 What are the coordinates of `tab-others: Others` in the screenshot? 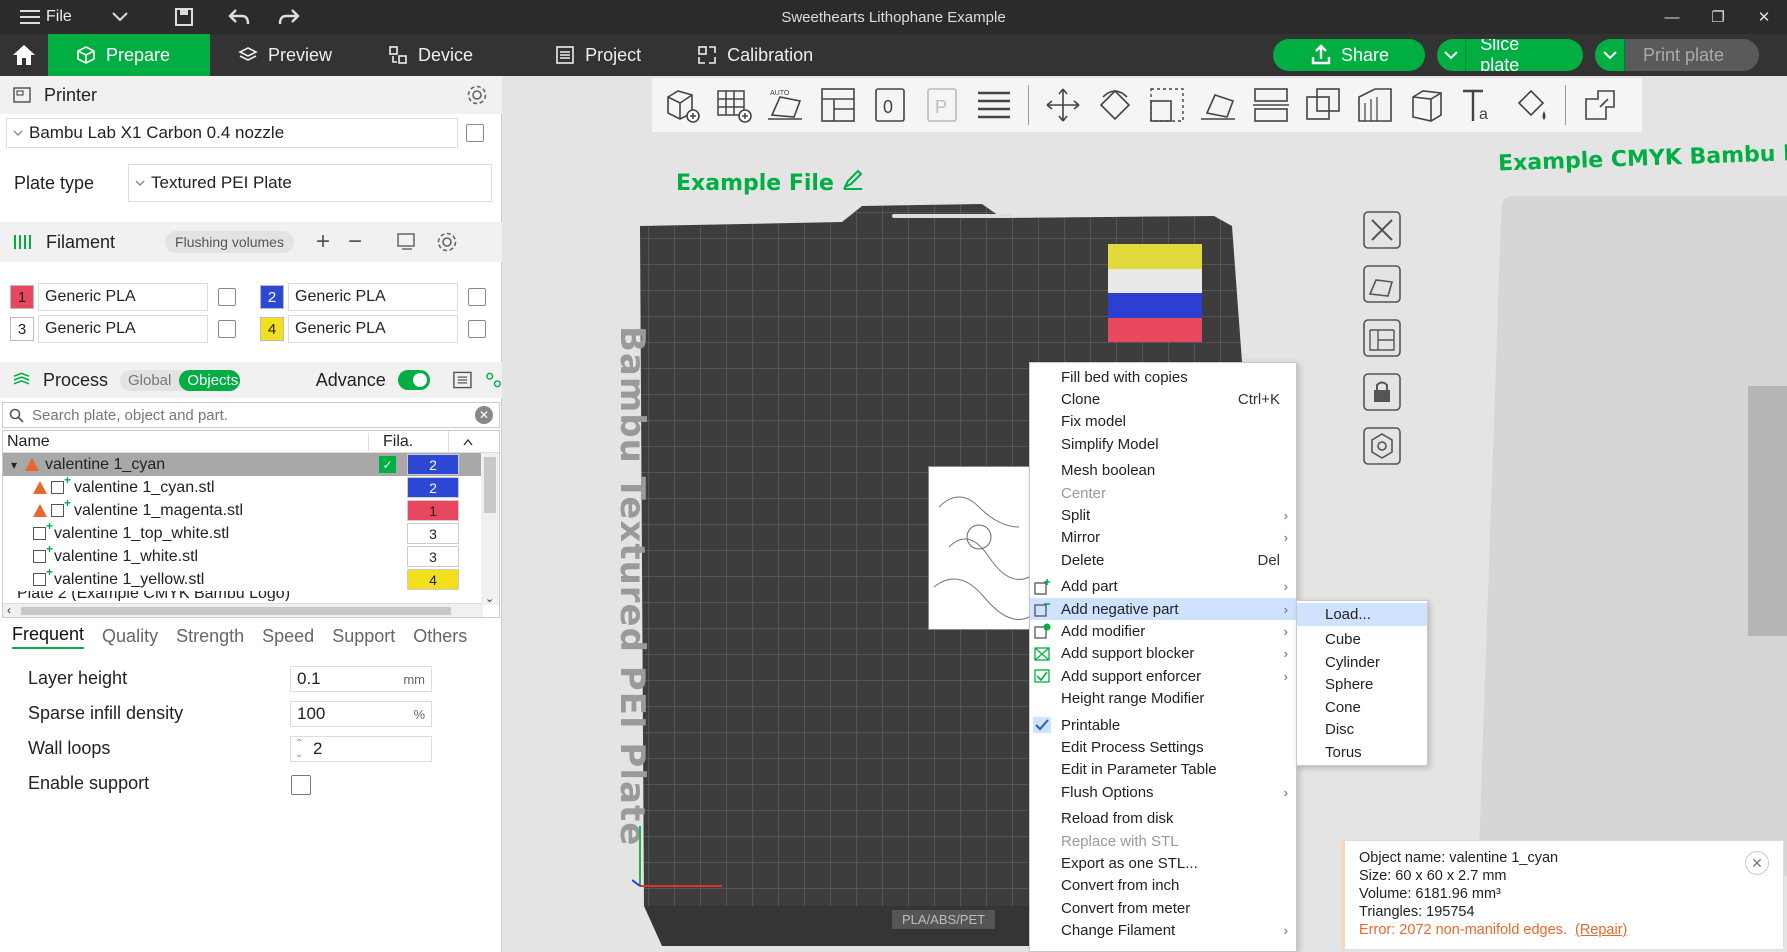 It's located at (440, 636).